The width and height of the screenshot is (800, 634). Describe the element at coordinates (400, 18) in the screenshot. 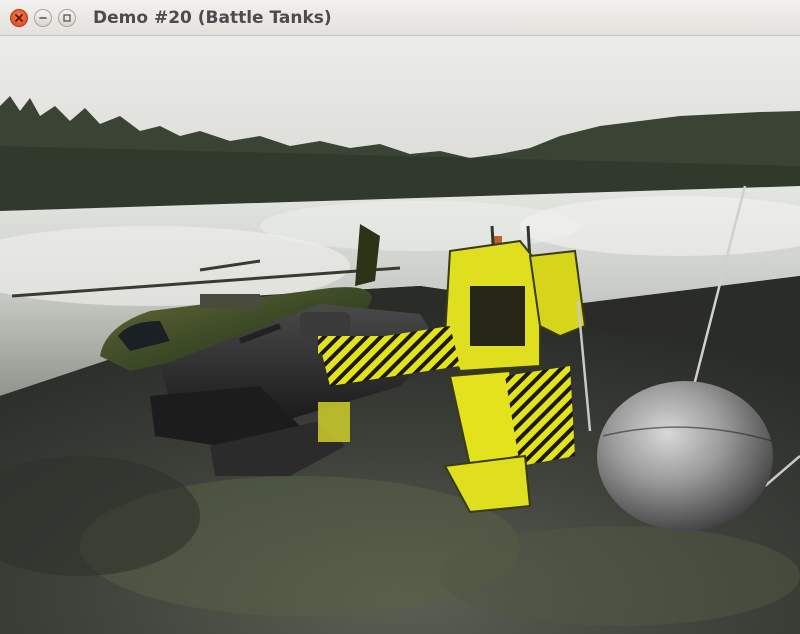

I see `title-bar: Demo #20 (Battle Tanks)` at that location.